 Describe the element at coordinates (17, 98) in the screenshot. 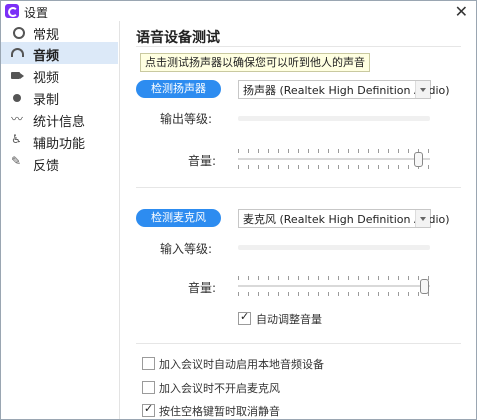

I see `record-icon` at that location.